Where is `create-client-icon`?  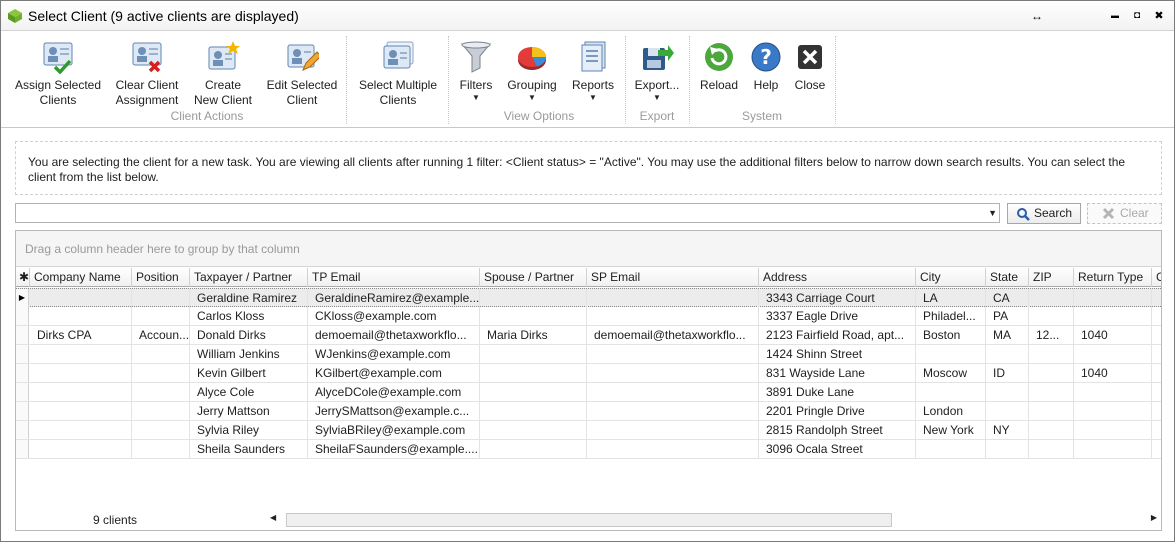 create-client-icon is located at coordinates (224, 55).